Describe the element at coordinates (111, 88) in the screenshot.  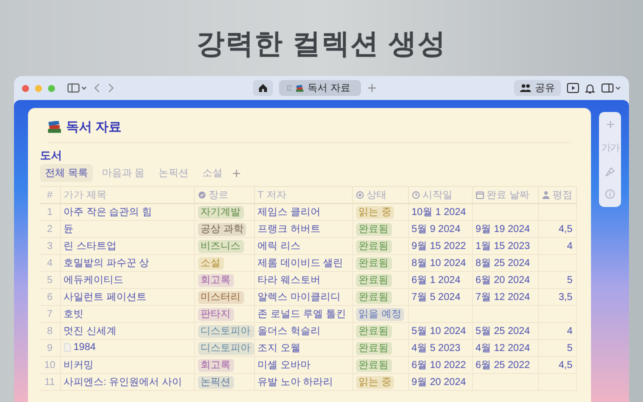
I see `forward-icon` at that location.